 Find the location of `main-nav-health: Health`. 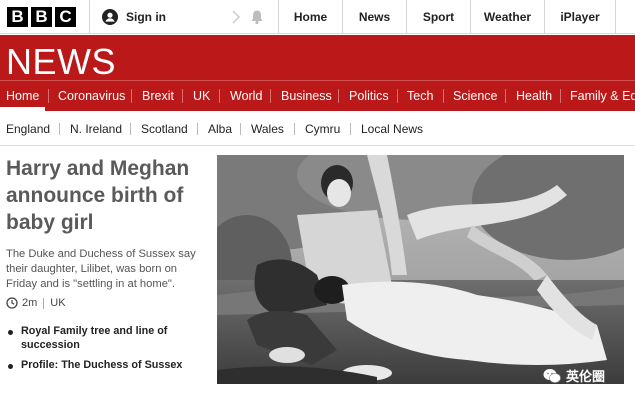

main-nav-health: Health is located at coordinates (534, 96).